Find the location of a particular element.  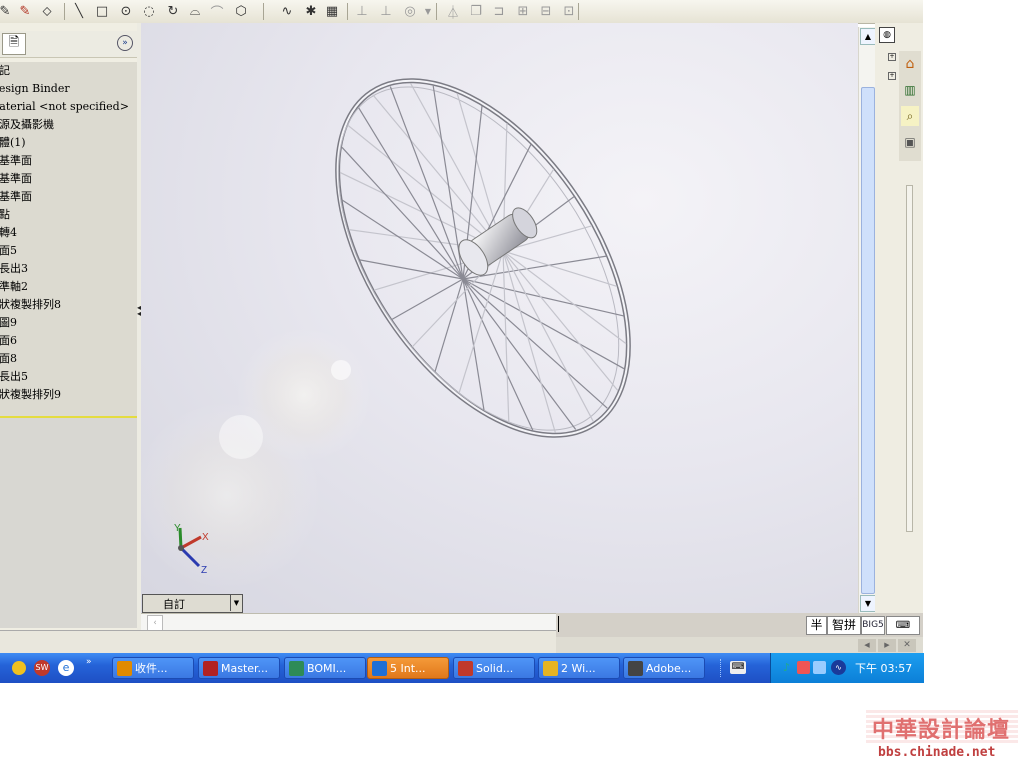

centerline-icon: ▦ is located at coordinates (332, 11).